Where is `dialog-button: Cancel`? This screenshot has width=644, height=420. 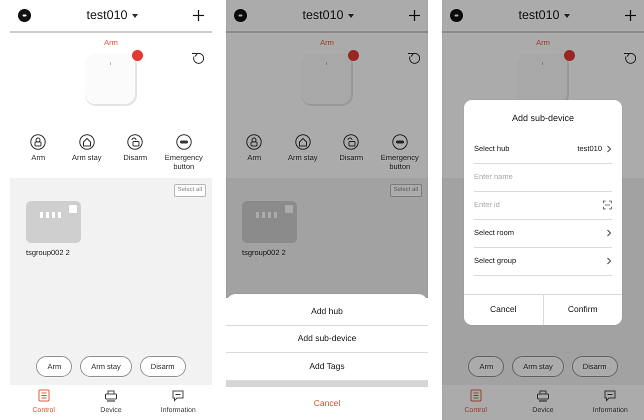 dialog-button: Cancel is located at coordinates (503, 309).